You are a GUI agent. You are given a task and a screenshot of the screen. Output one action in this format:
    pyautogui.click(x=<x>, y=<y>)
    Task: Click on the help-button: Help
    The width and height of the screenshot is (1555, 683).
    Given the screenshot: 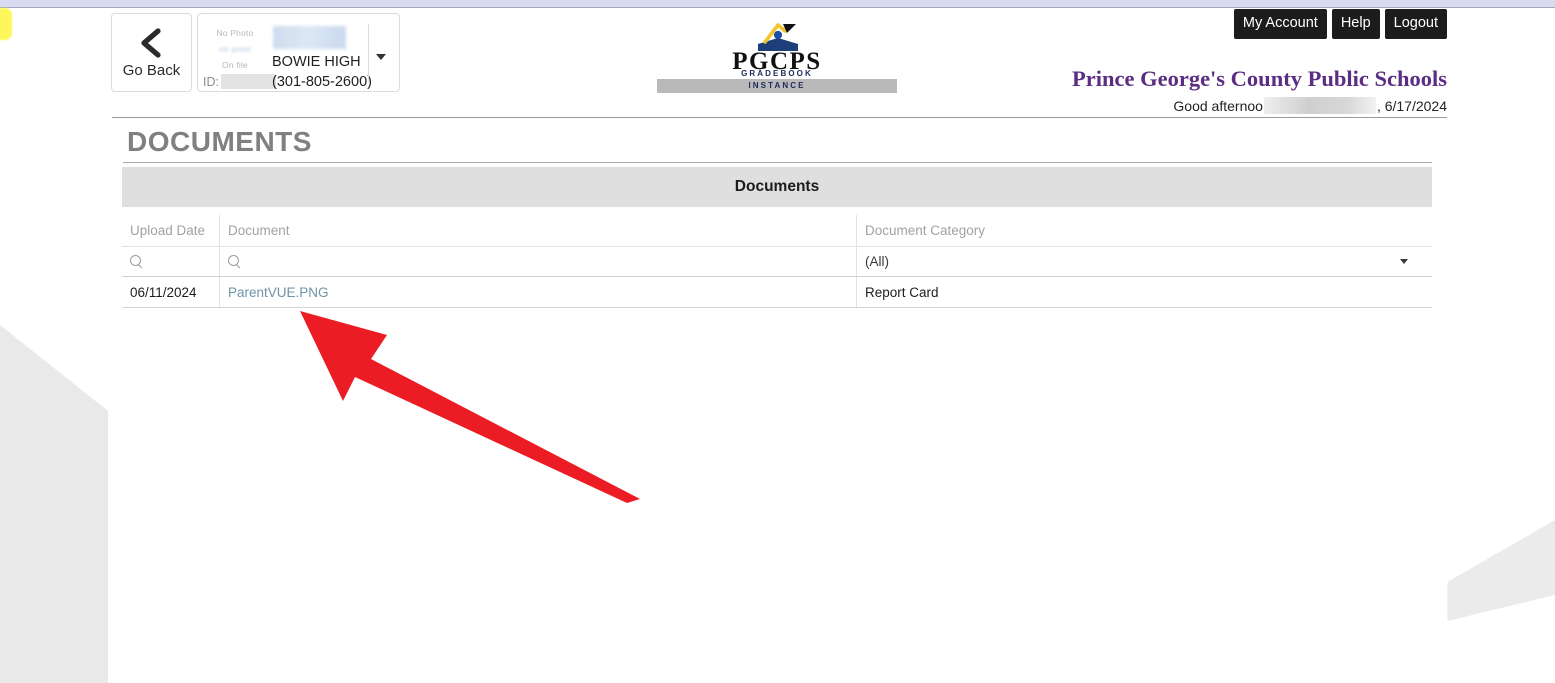 What is the action you would take?
    pyautogui.click(x=1355, y=24)
    